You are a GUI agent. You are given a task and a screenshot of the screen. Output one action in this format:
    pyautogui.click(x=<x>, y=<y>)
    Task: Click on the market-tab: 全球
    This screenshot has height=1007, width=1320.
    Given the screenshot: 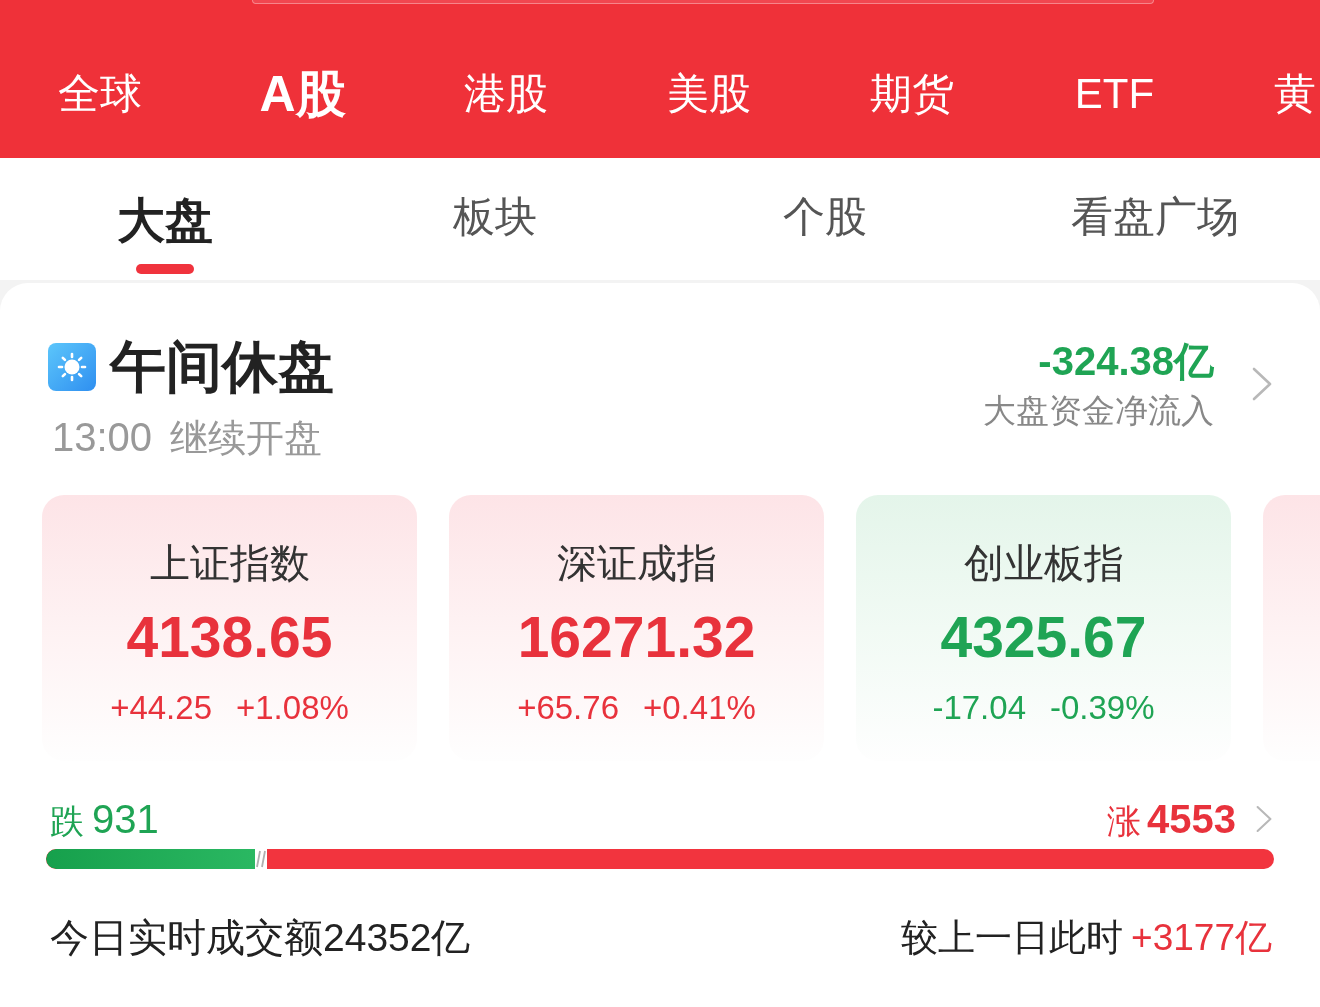 What is the action you would take?
    pyautogui.click(x=100, y=94)
    